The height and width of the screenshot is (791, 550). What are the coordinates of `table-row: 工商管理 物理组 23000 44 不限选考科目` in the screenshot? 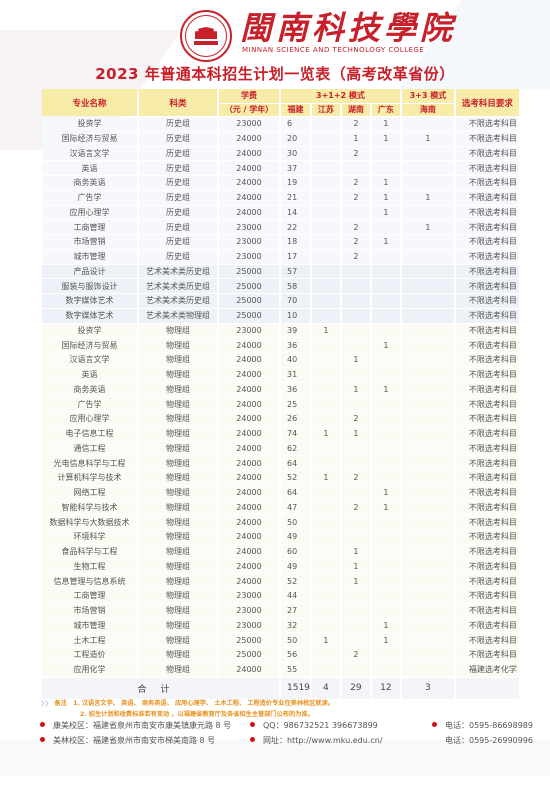 It's located at (280, 596).